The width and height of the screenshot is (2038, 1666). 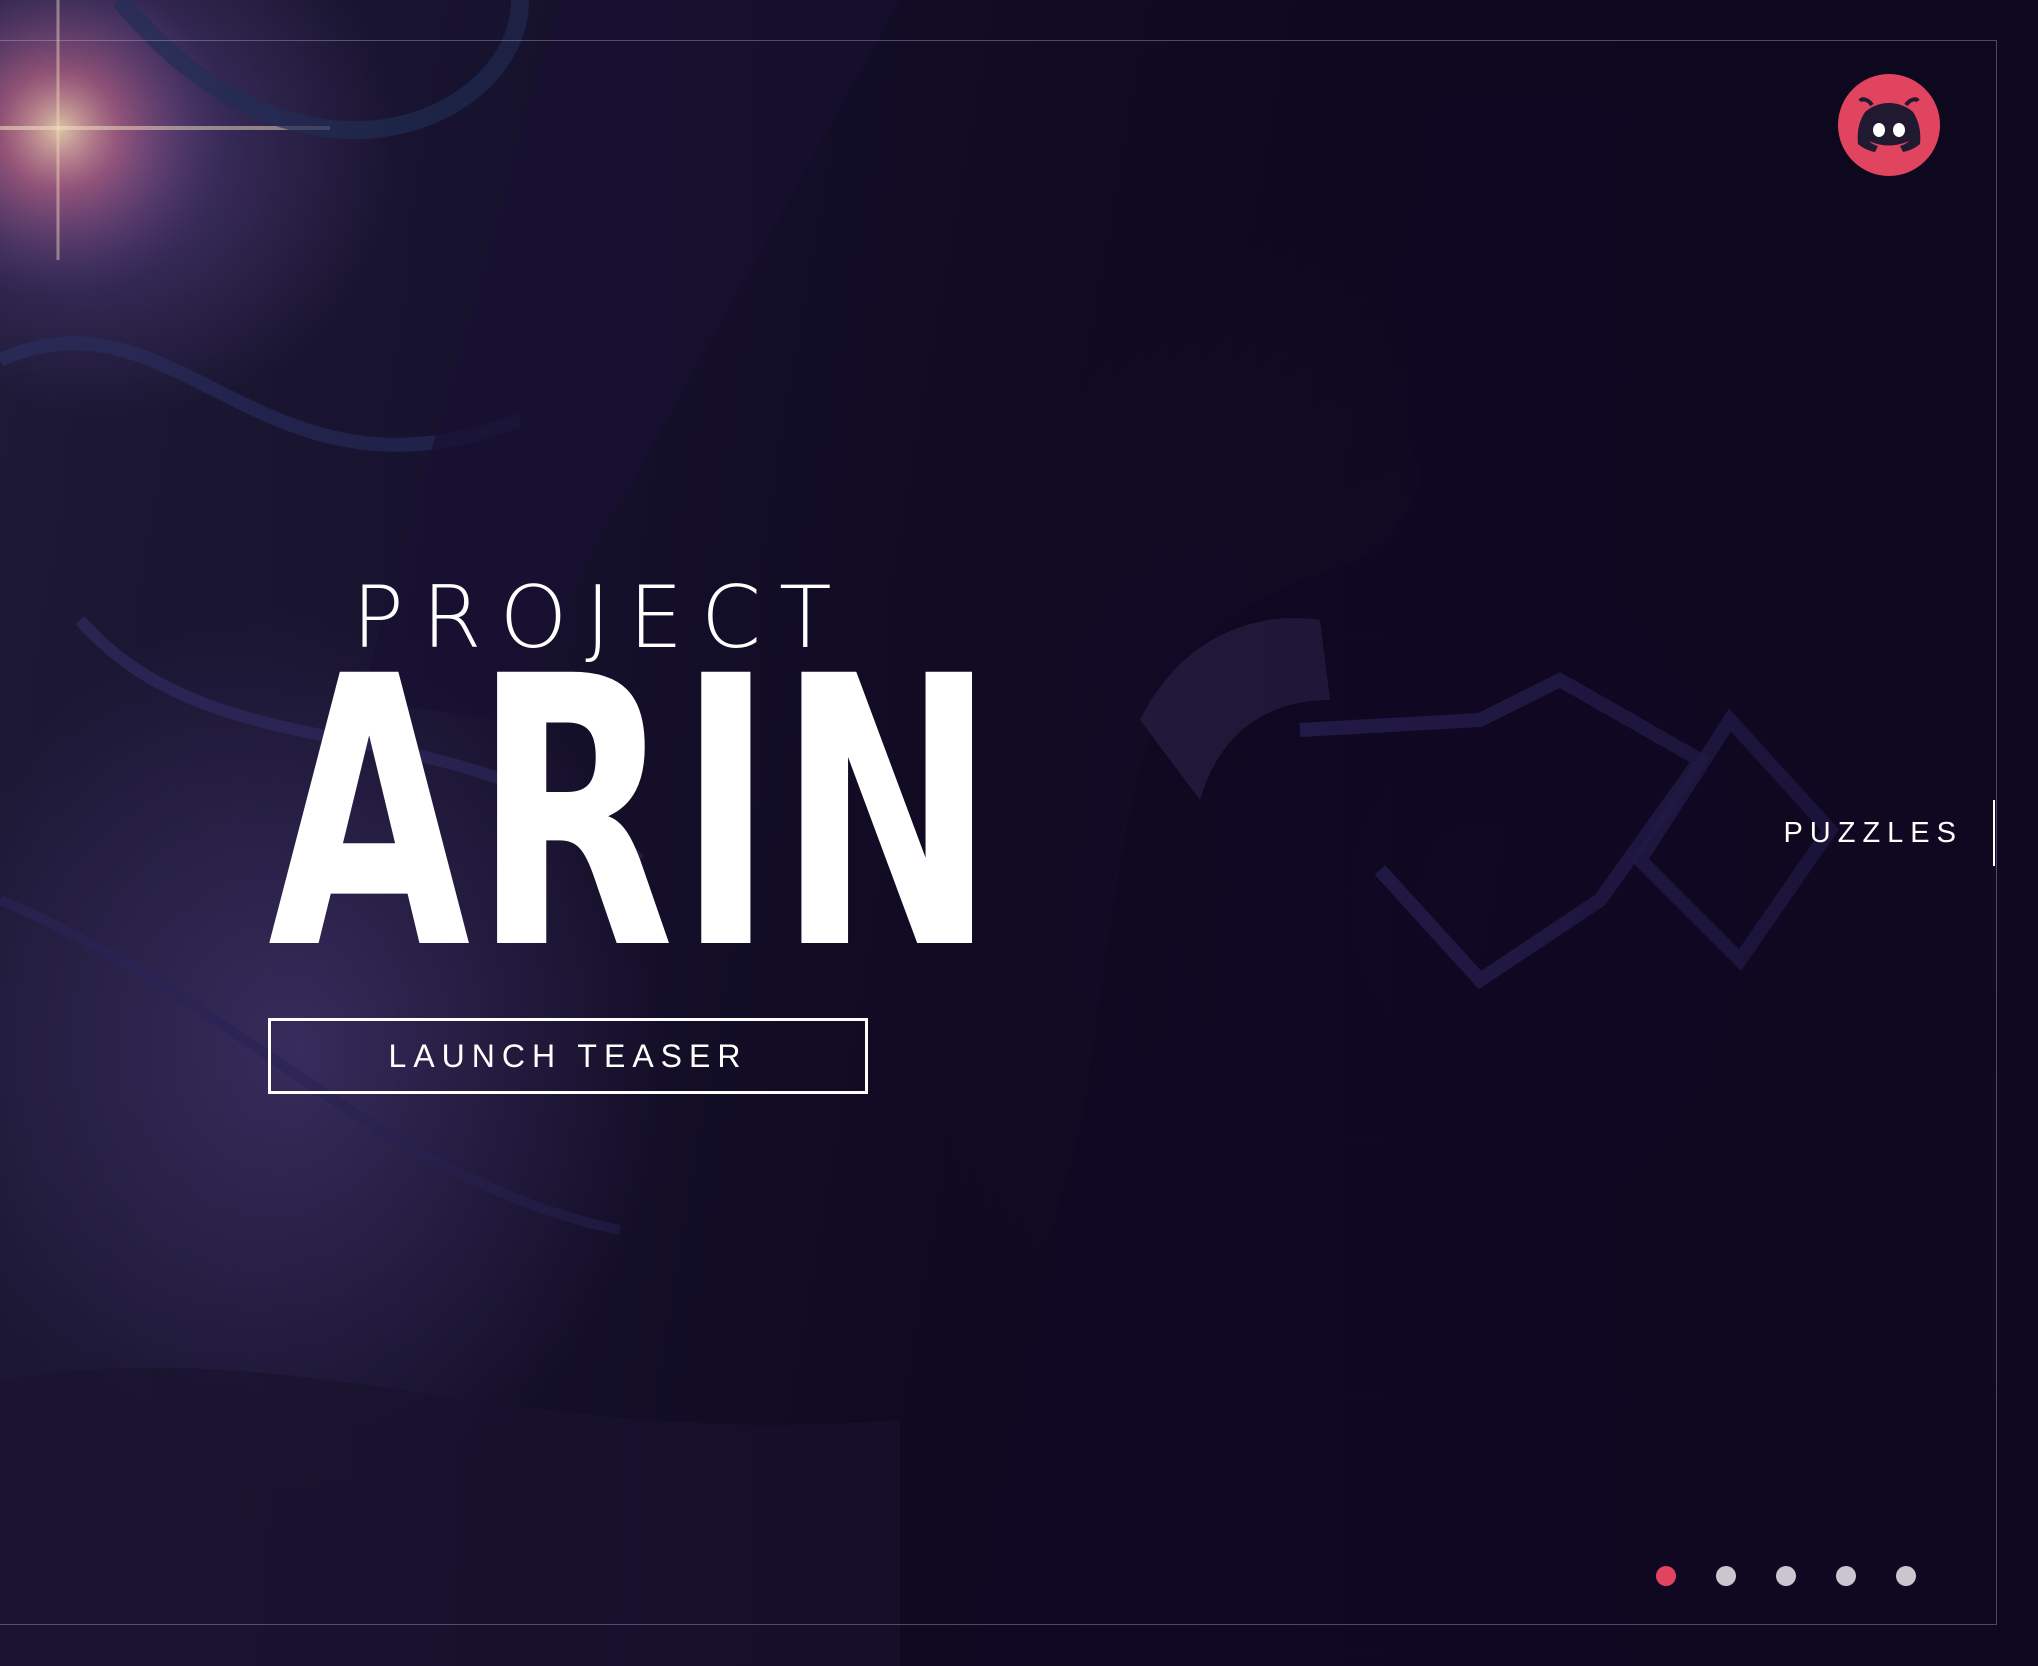 What do you see at coordinates (1873, 833) in the screenshot?
I see `nav-puzzles-link: PUZZLES` at bounding box center [1873, 833].